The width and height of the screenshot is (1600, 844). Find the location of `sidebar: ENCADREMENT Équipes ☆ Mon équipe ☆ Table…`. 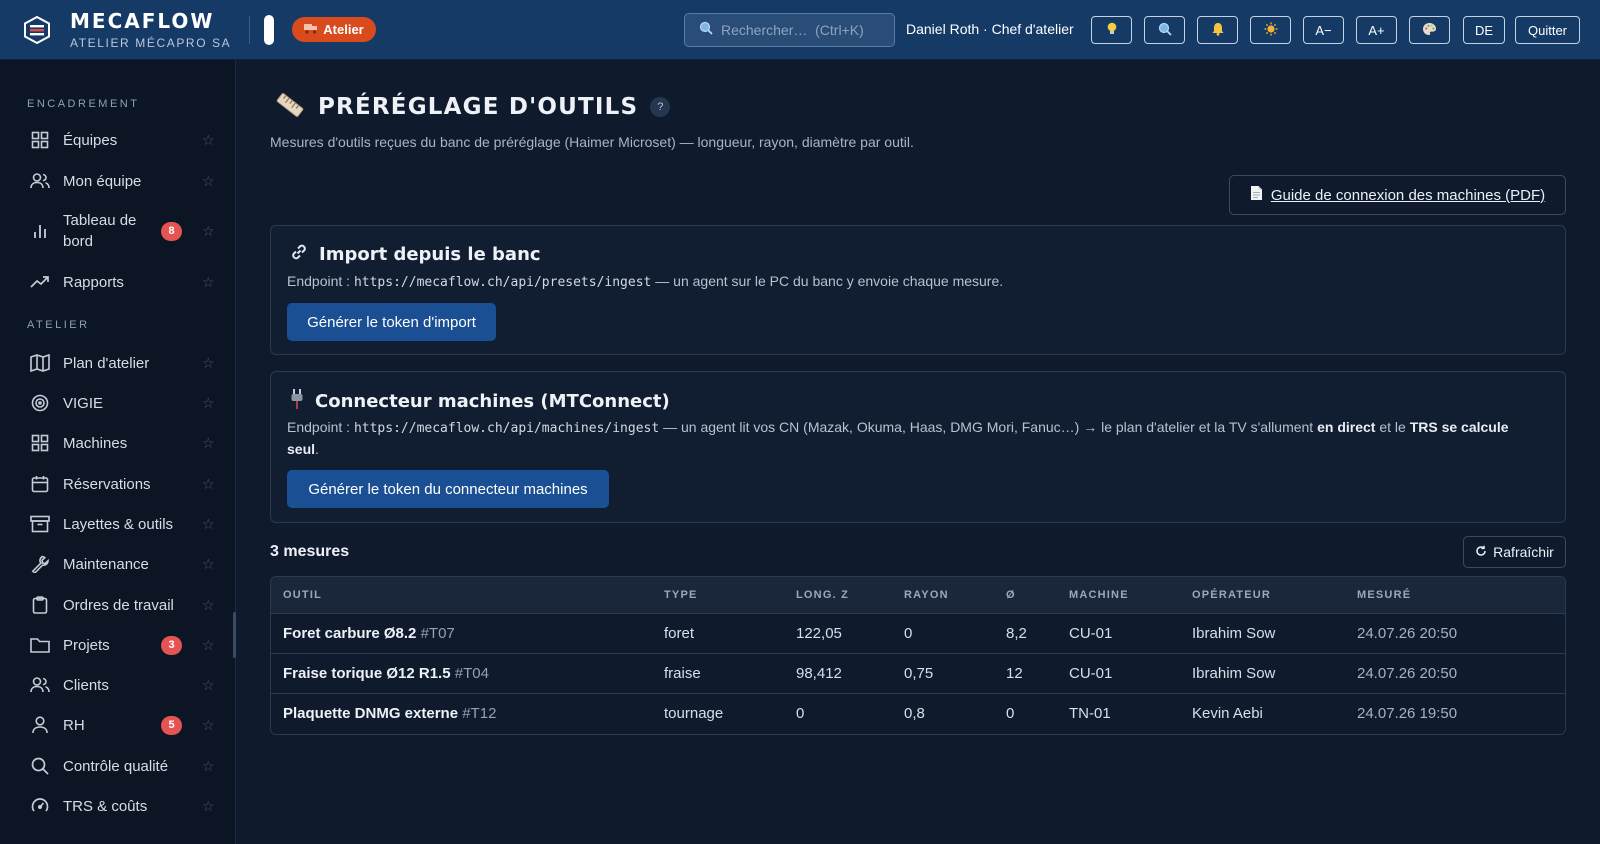

sidebar: ENCADREMENT Équipes ☆ Mon équipe ☆ Table… is located at coordinates (118, 452).